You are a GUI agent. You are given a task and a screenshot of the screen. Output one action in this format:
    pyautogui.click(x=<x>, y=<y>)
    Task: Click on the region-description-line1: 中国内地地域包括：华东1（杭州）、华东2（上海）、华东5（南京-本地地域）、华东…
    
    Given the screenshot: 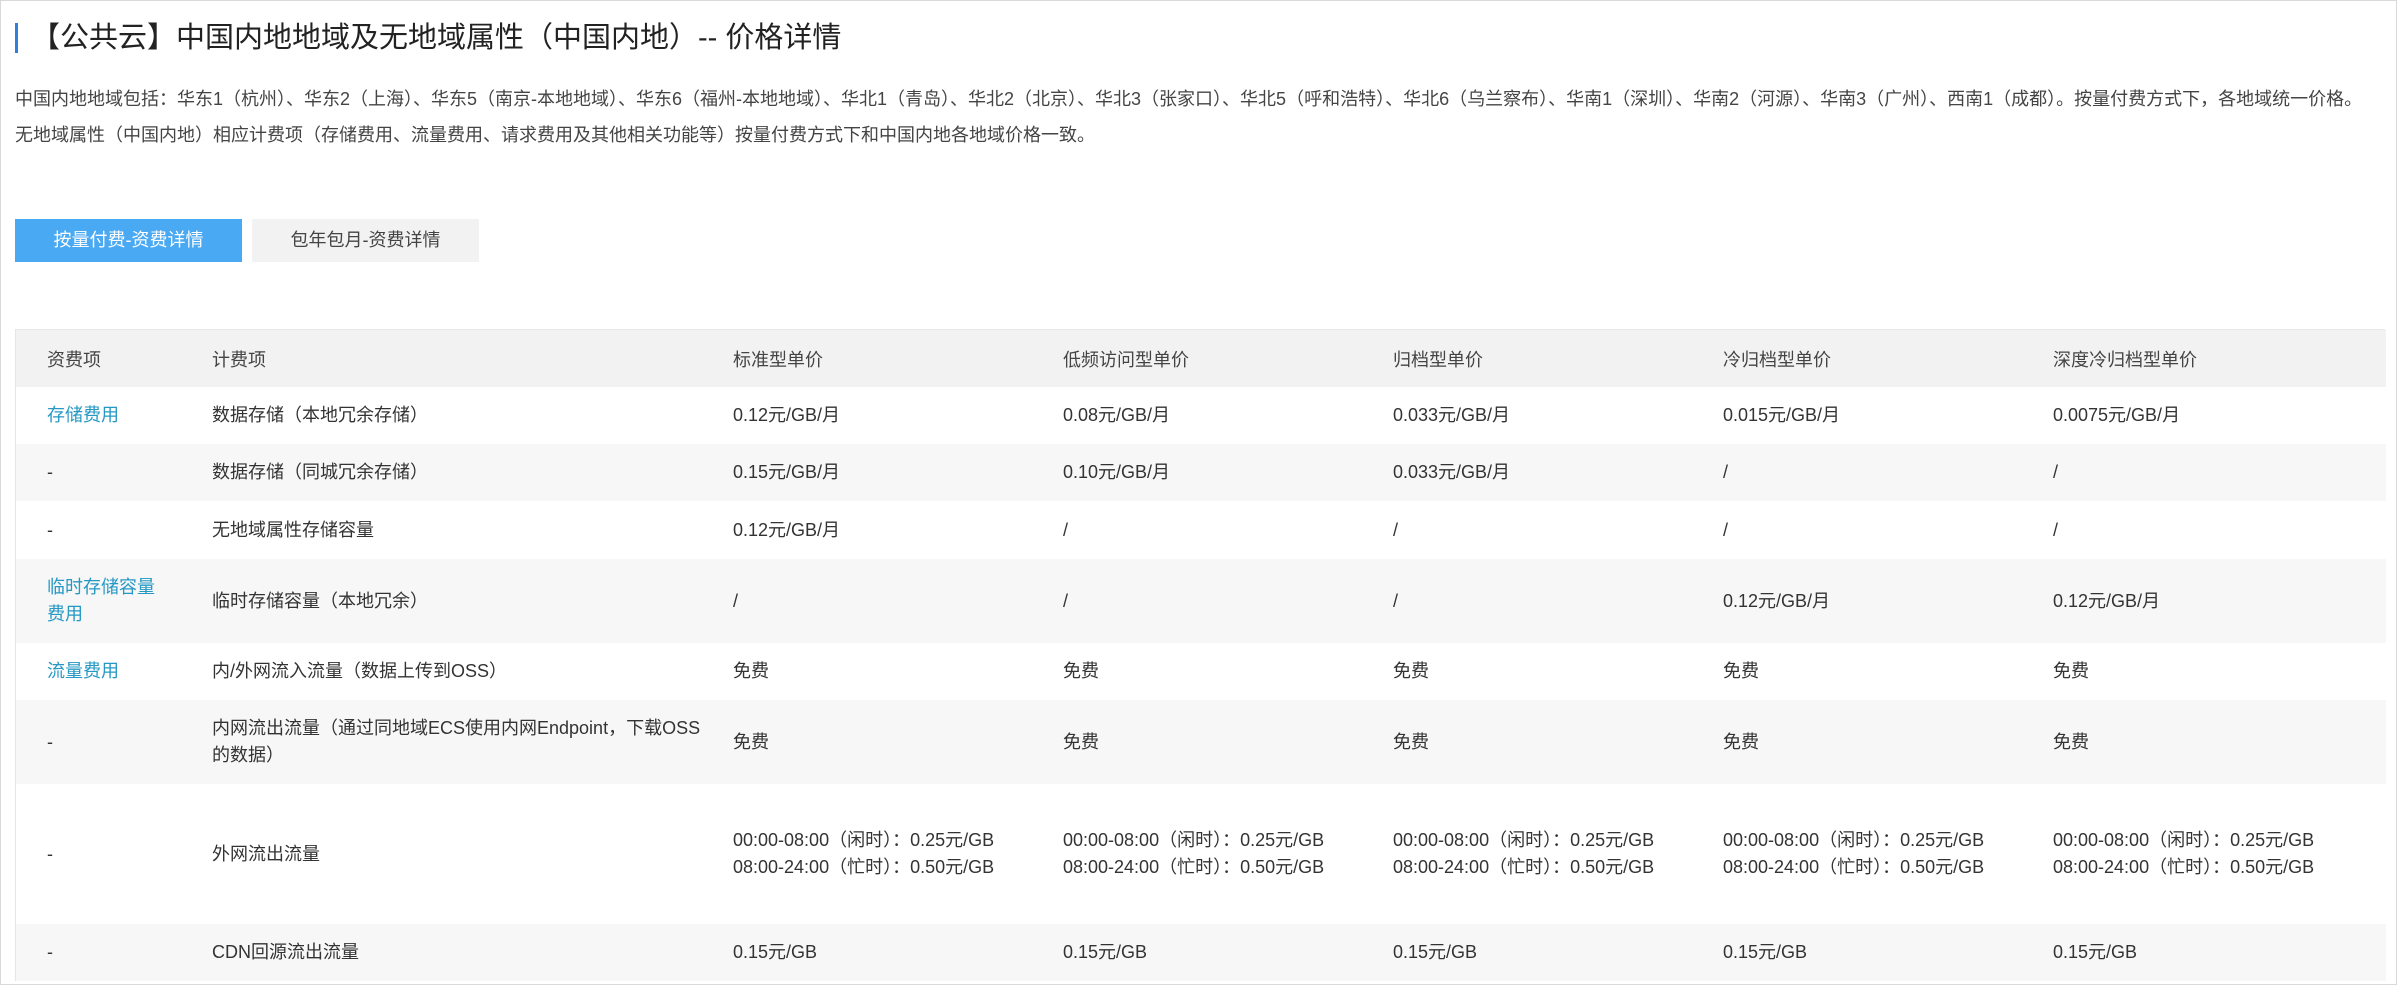 What is the action you would take?
    pyautogui.click(x=1189, y=99)
    